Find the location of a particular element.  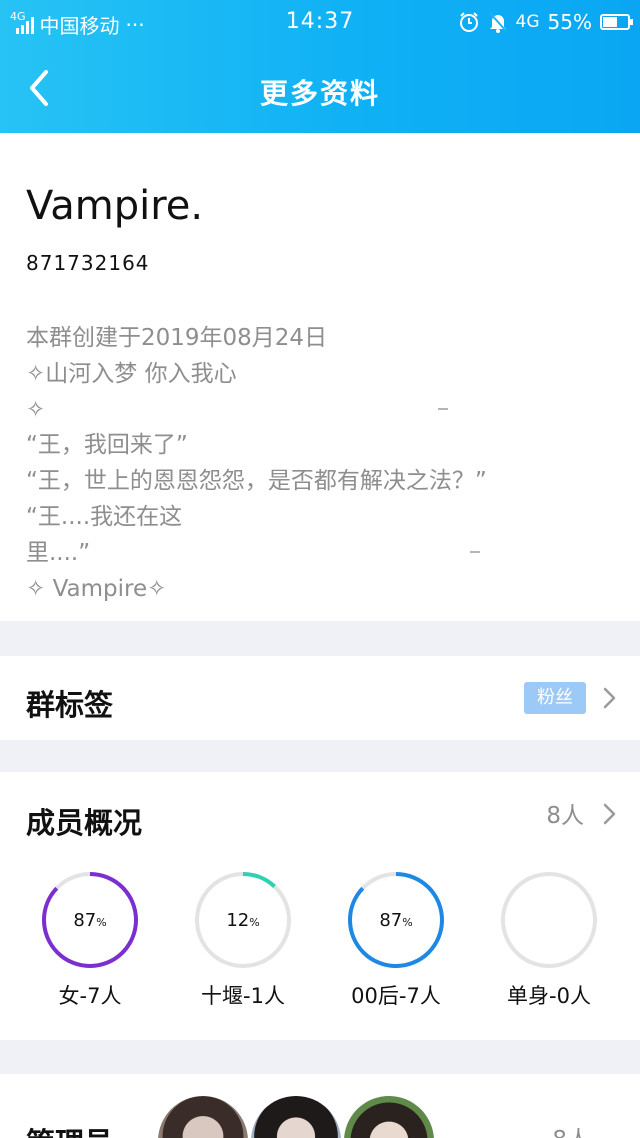

group-name: Vampire. is located at coordinates (115, 206).